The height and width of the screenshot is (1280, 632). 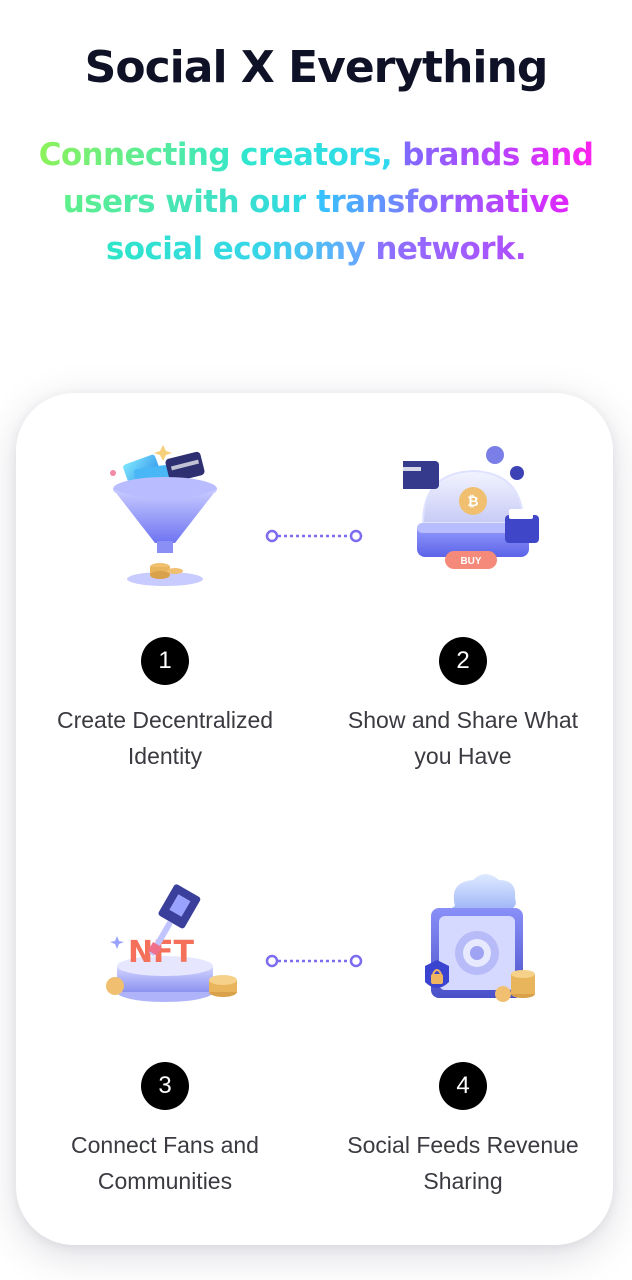 What do you see at coordinates (215, 155) in the screenshot?
I see `subtitle-part-1: Connecting creators,` at bounding box center [215, 155].